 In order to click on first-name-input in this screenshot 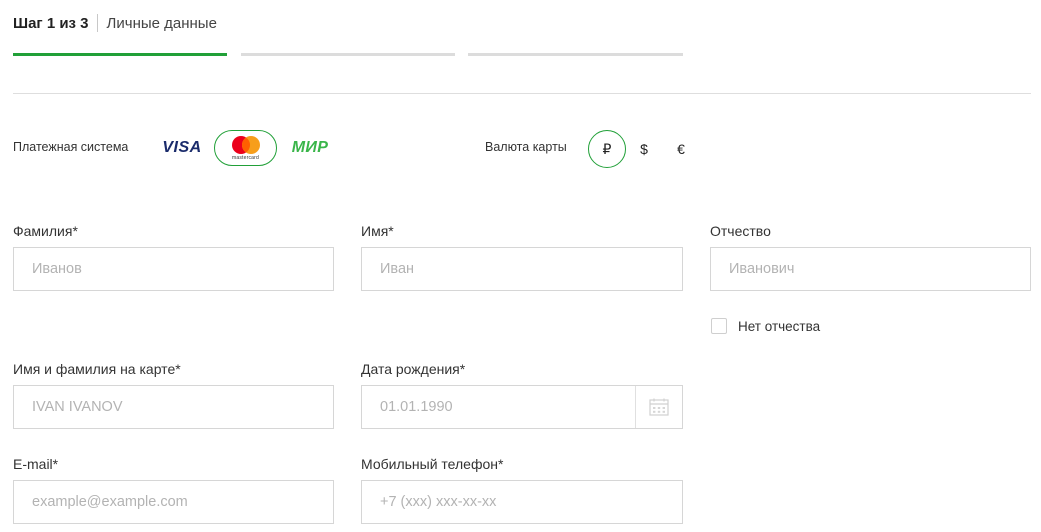, I will do `click(522, 269)`.